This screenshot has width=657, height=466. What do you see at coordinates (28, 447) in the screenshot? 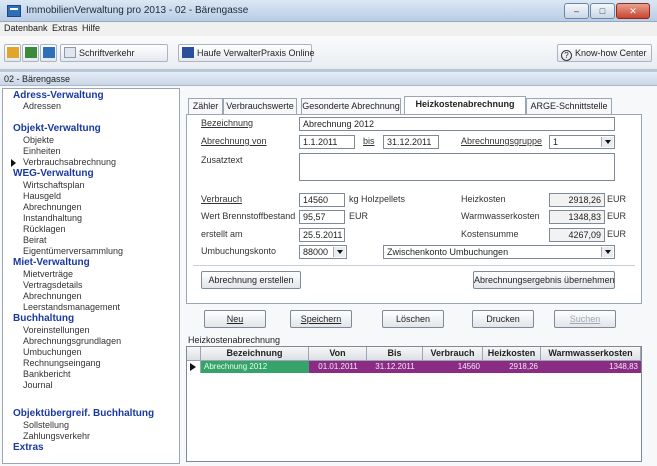
I see `nav-head-extras: Extras` at bounding box center [28, 447].